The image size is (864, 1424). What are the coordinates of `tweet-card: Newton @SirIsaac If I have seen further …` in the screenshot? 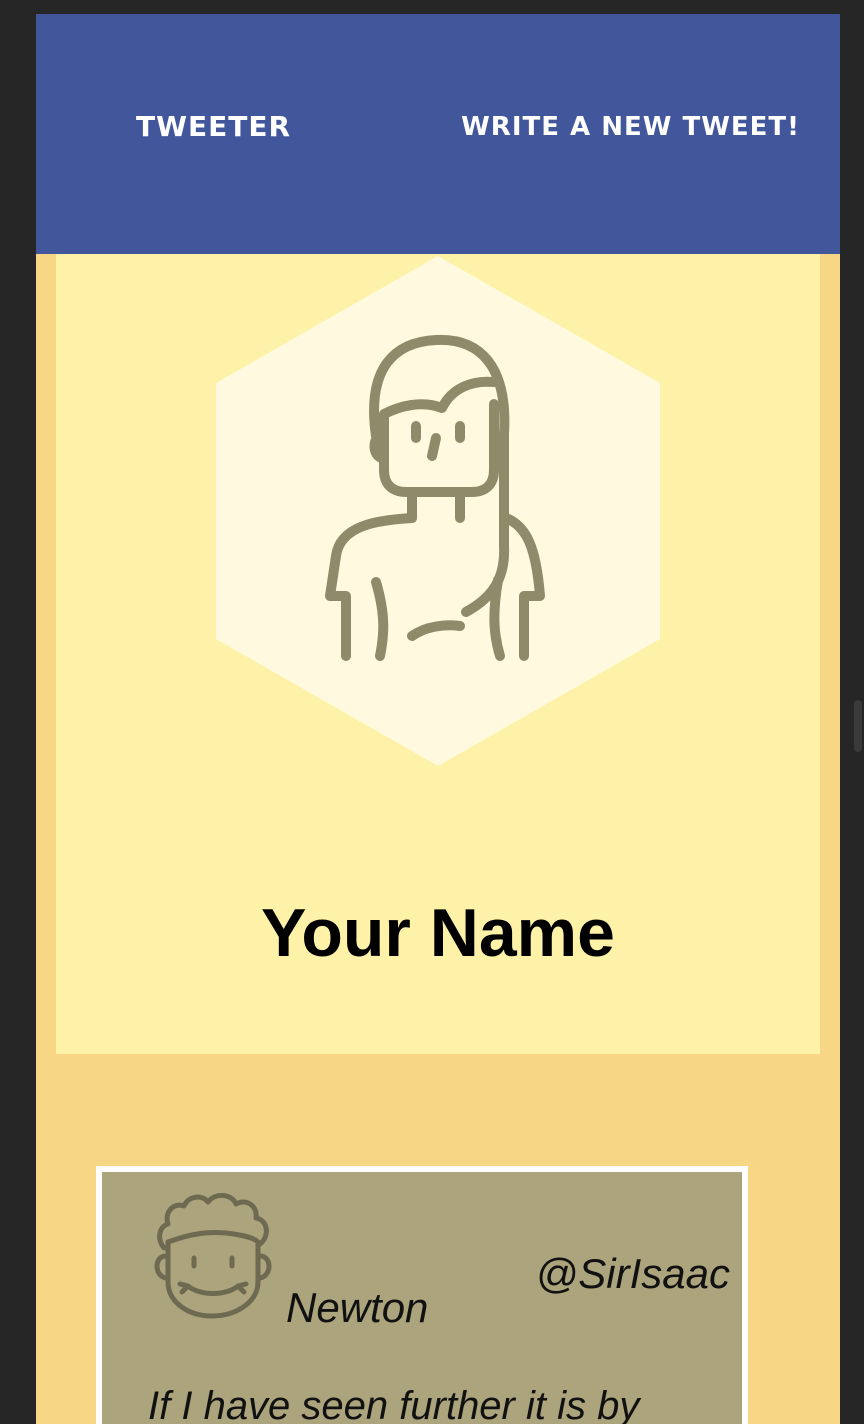 It's located at (422, 1295).